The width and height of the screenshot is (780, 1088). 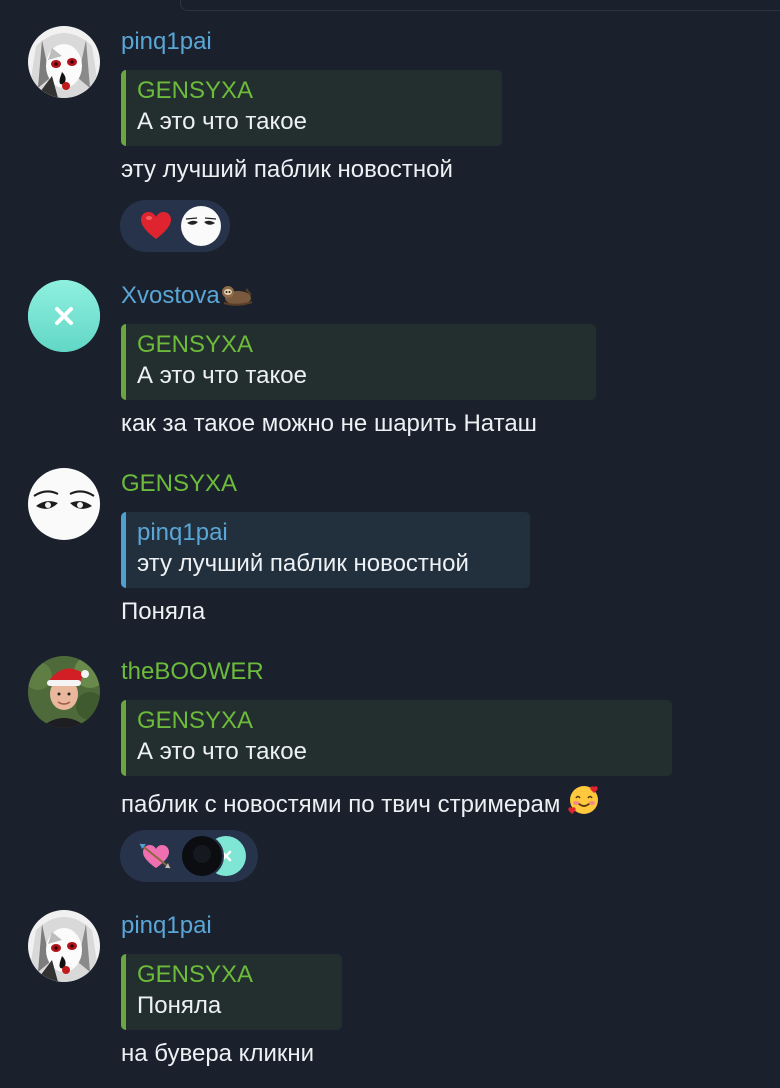 What do you see at coordinates (179, 484) in the screenshot?
I see `author-name: GENSYXA` at bounding box center [179, 484].